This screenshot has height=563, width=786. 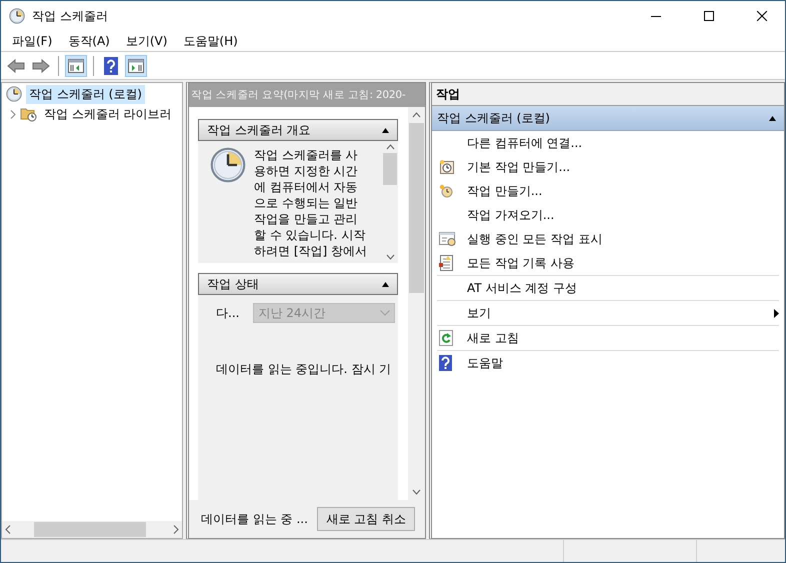 What do you see at coordinates (520, 263) in the screenshot?
I see `action-item: 모든 작업 기록 사용` at bounding box center [520, 263].